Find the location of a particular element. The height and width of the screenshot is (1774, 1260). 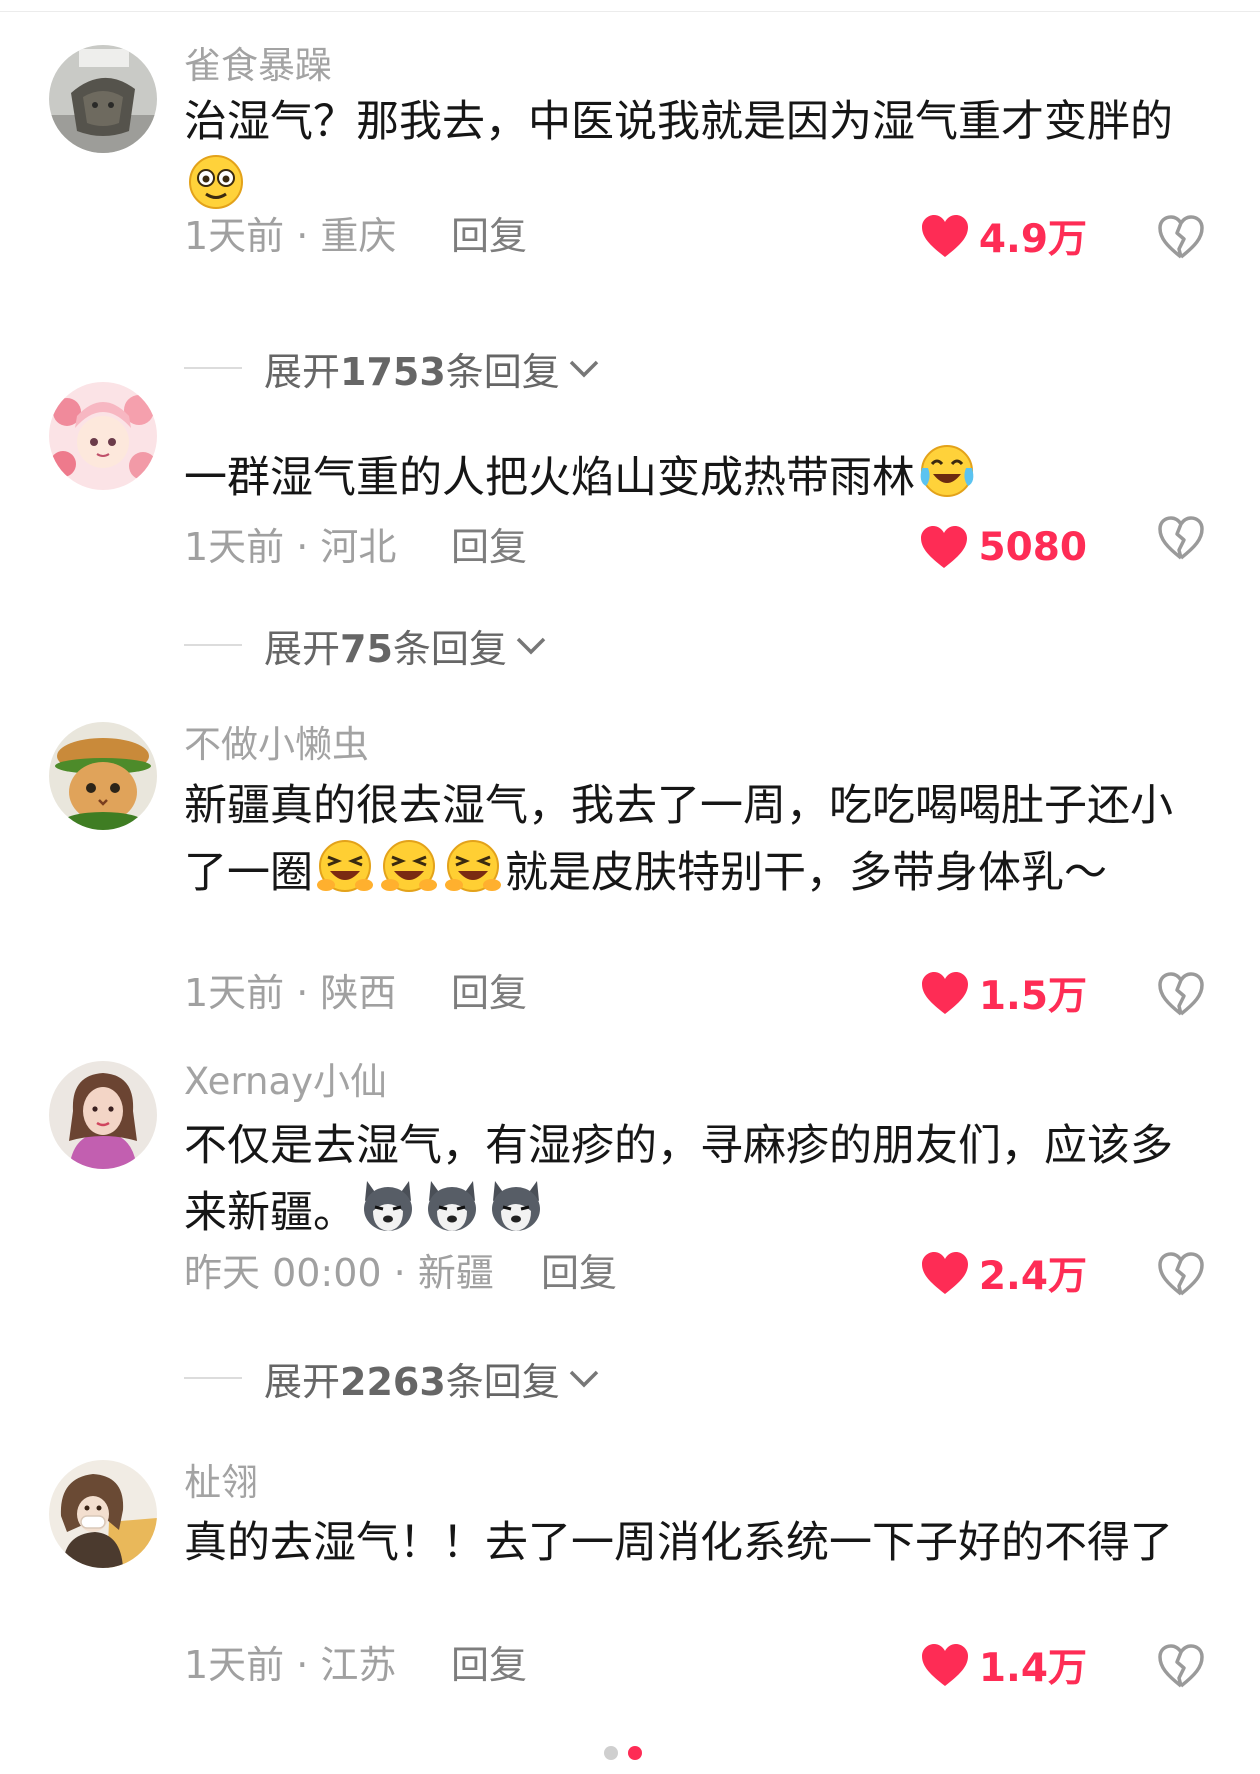

comment-meta: 1天前 · 重庆 is located at coordinates (290, 236).